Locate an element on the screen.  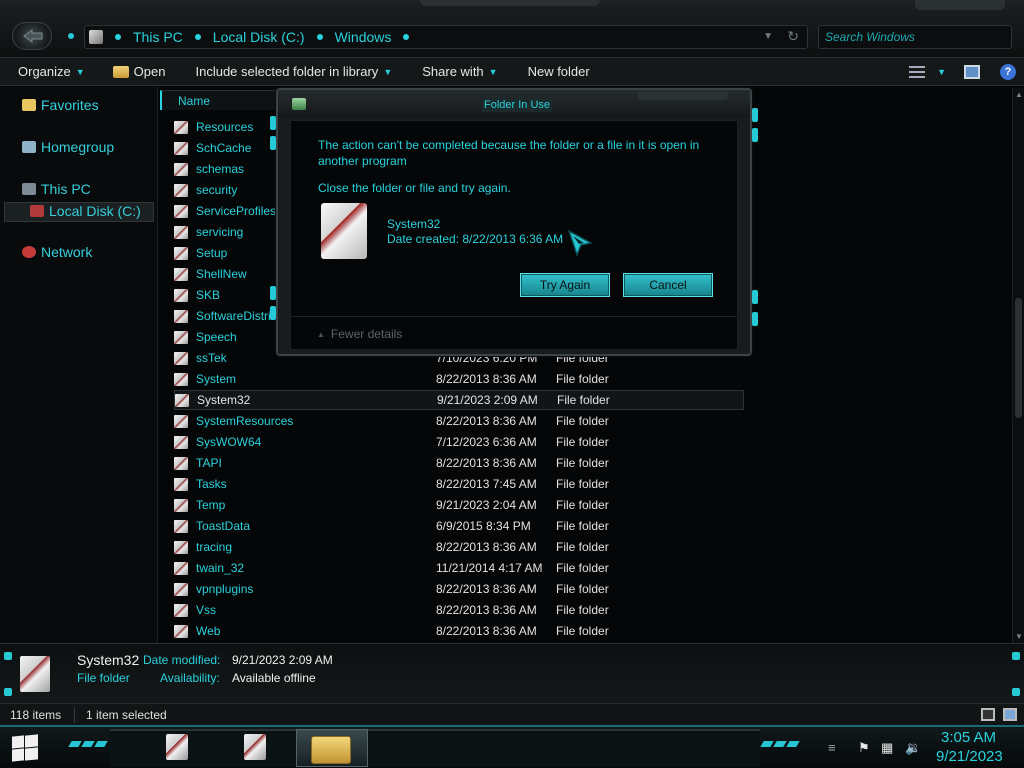
status-bar: 118 items 1 item selected is located at coordinates (512, 714).